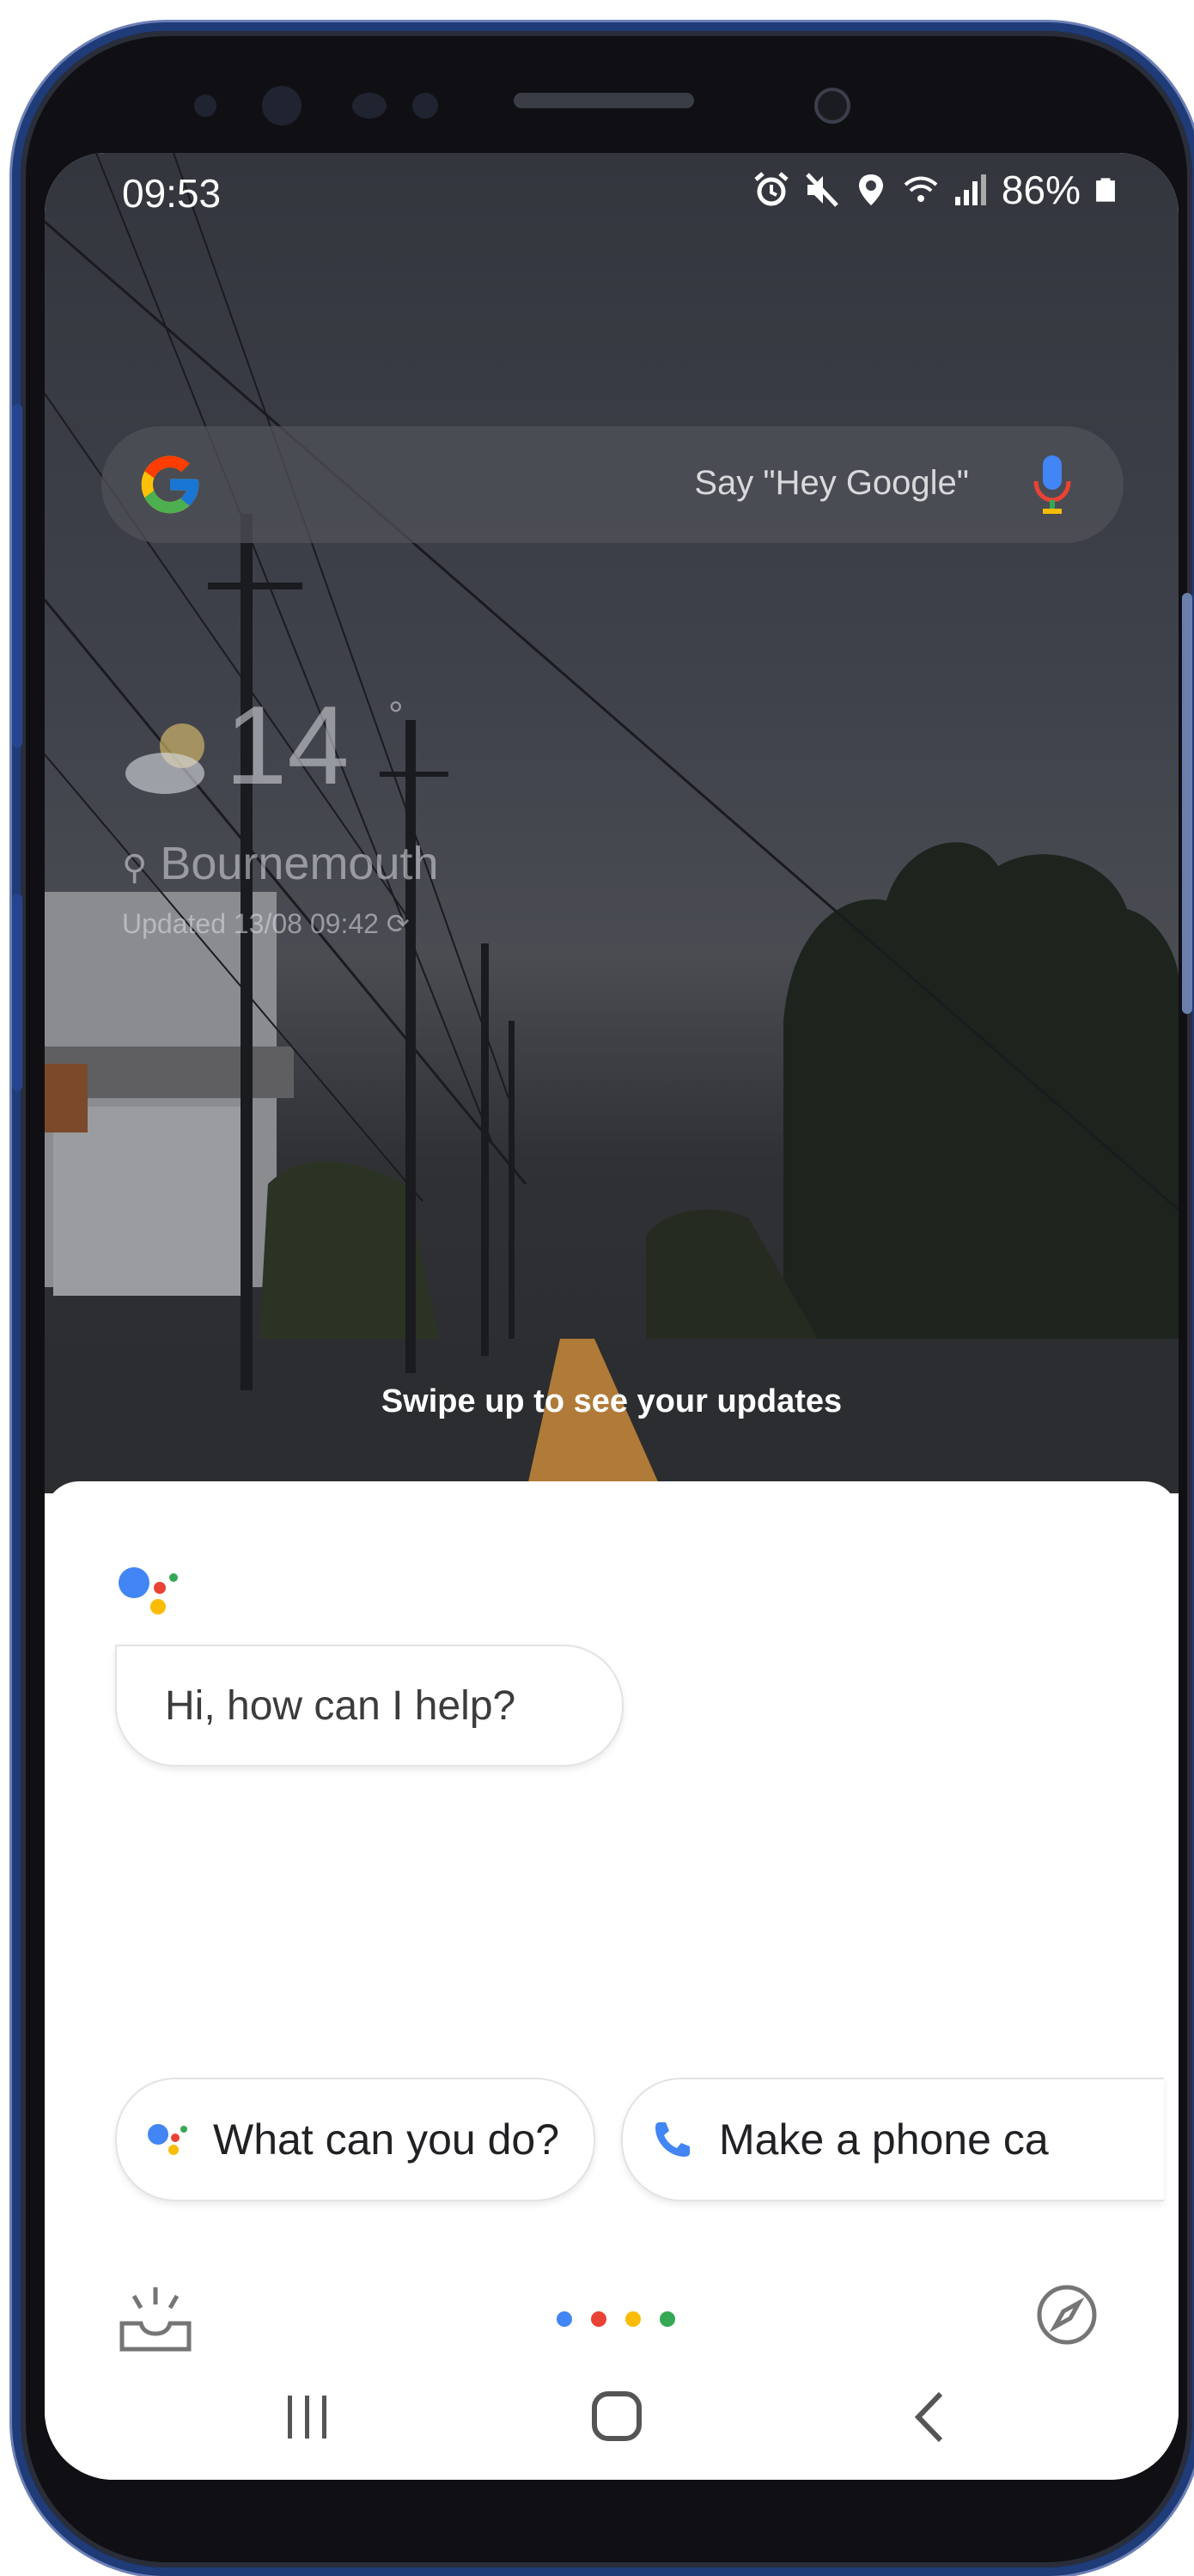 The image size is (1194, 2576). I want to click on alarm-icon, so click(771, 189).